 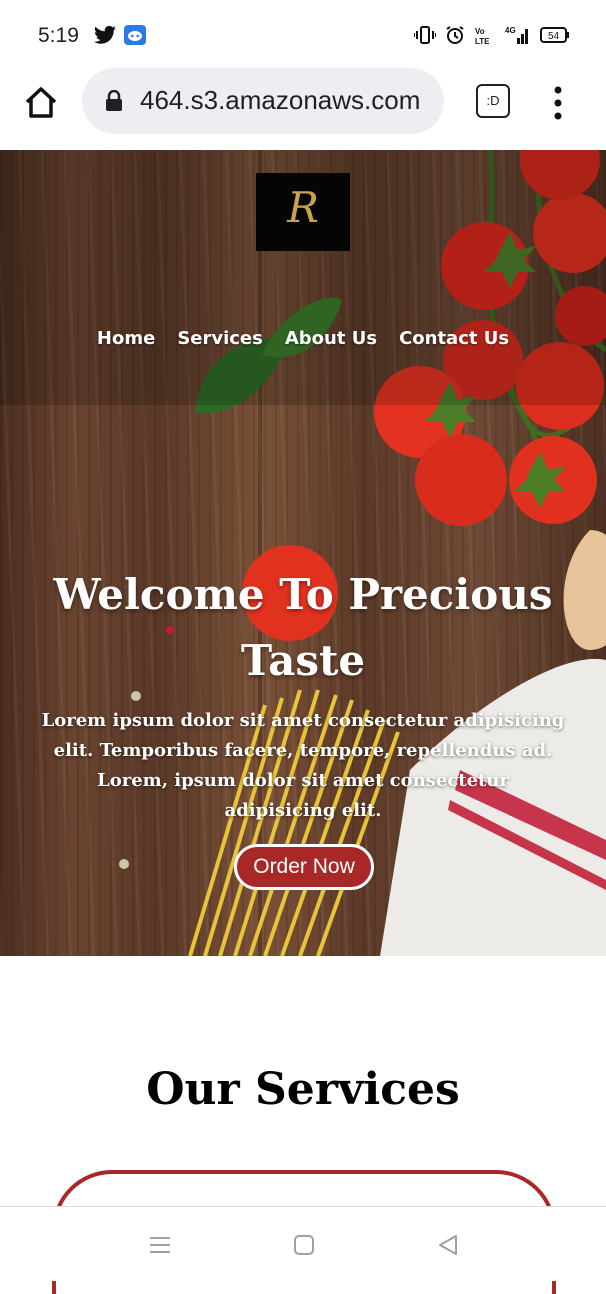 I want to click on more-menu-icon, so click(x=558, y=103).